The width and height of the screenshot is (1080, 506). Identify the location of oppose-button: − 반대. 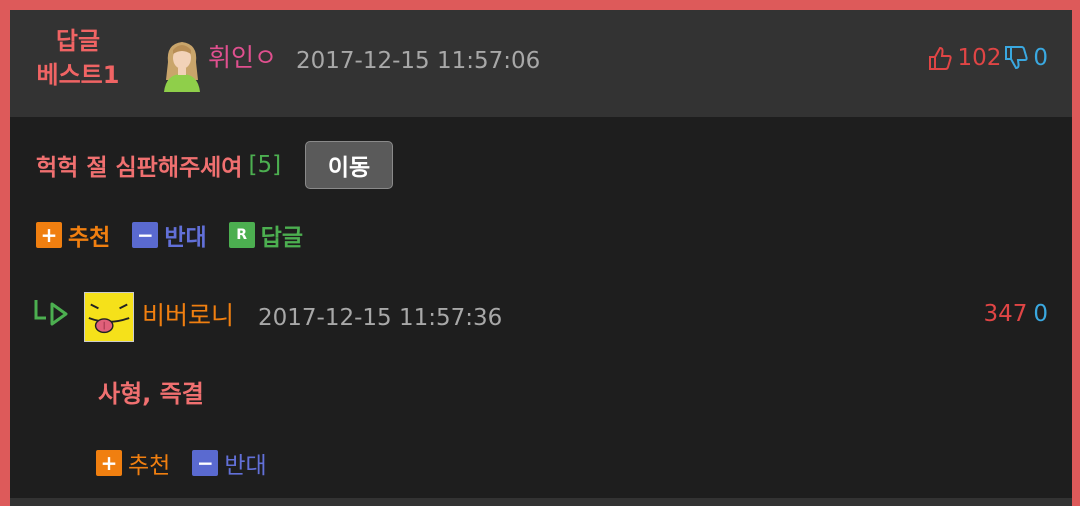
(169, 235).